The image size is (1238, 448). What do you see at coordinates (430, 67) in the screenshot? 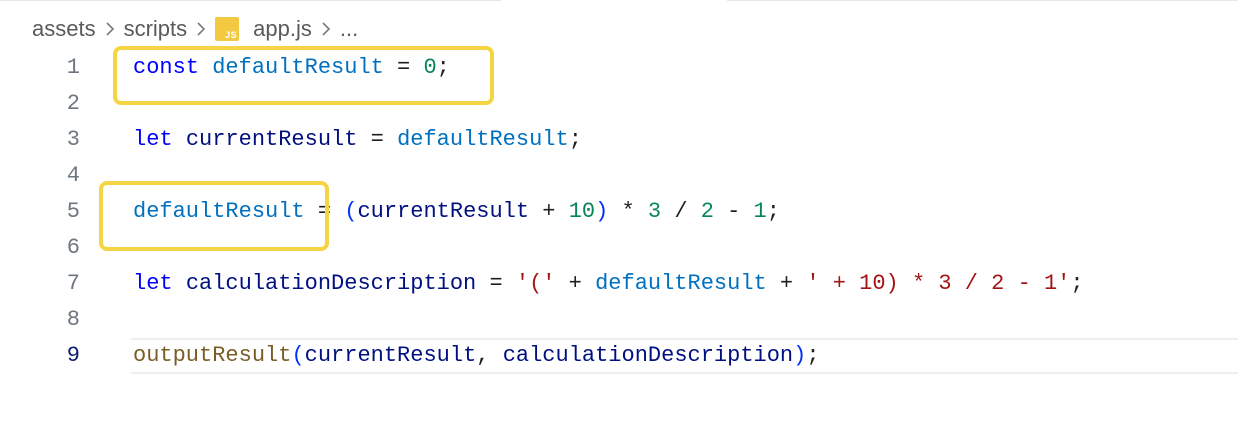
I see `code-token: 0` at bounding box center [430, 67].